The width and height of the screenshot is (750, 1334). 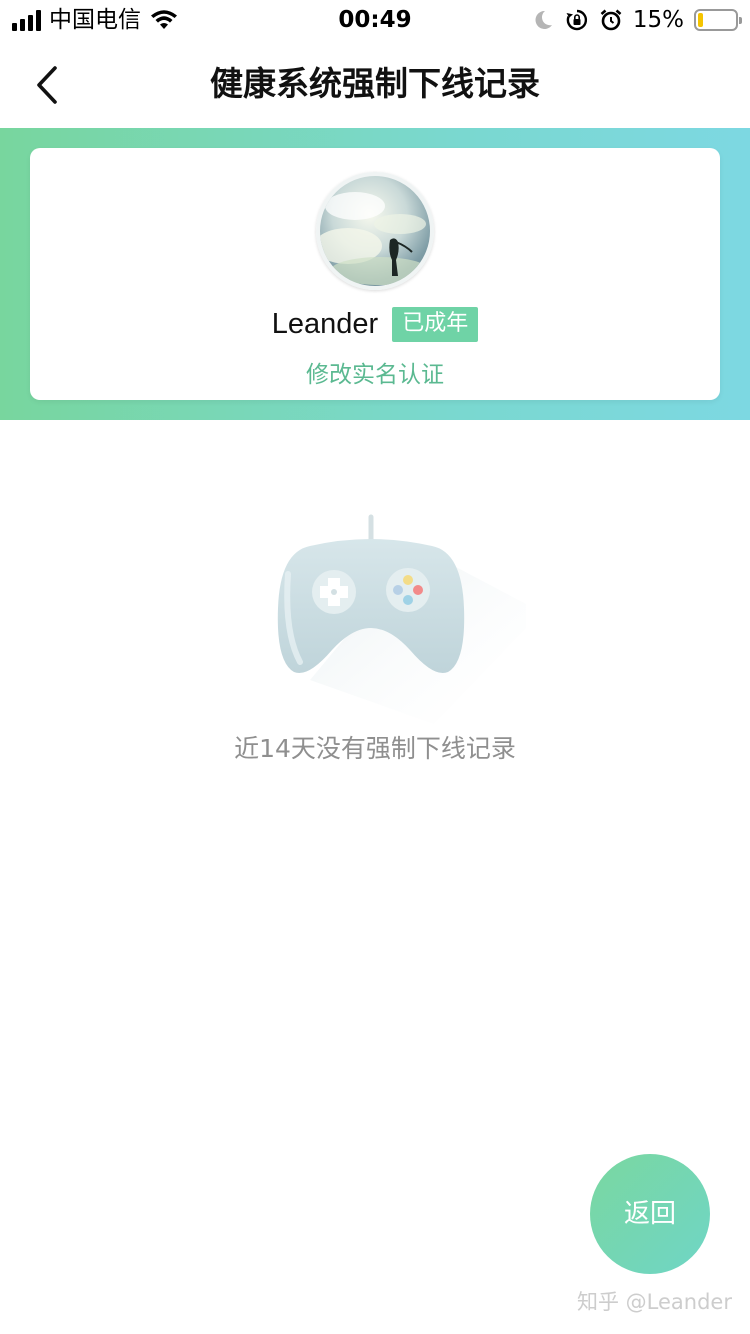 I want to click on avatar, so click(x=375, y=231).